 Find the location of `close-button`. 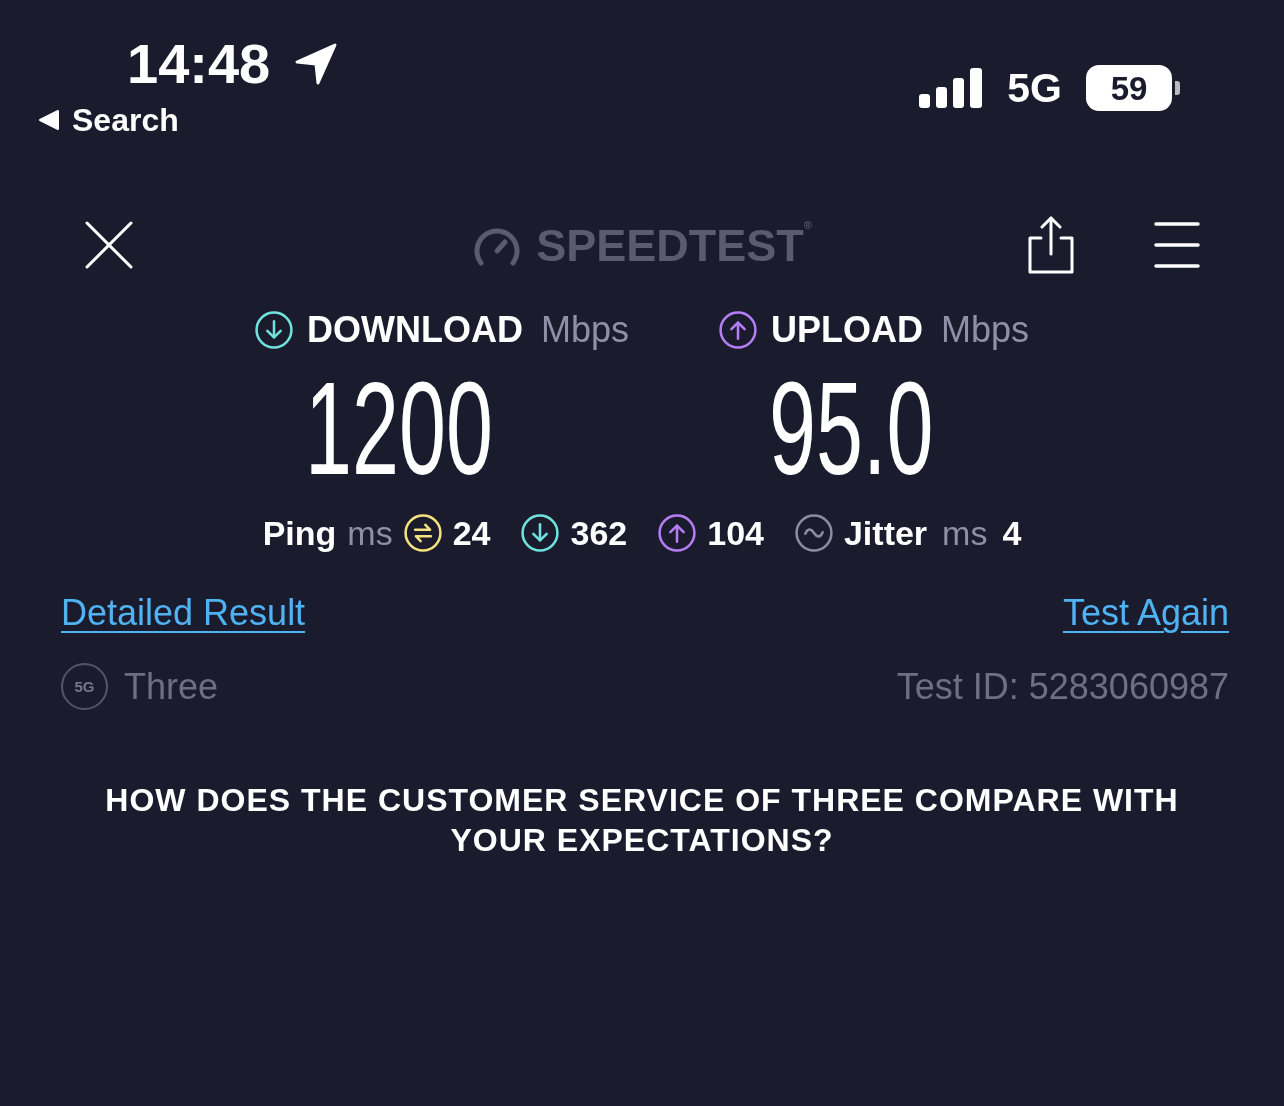

close-button is located at coordinates (109, 245).